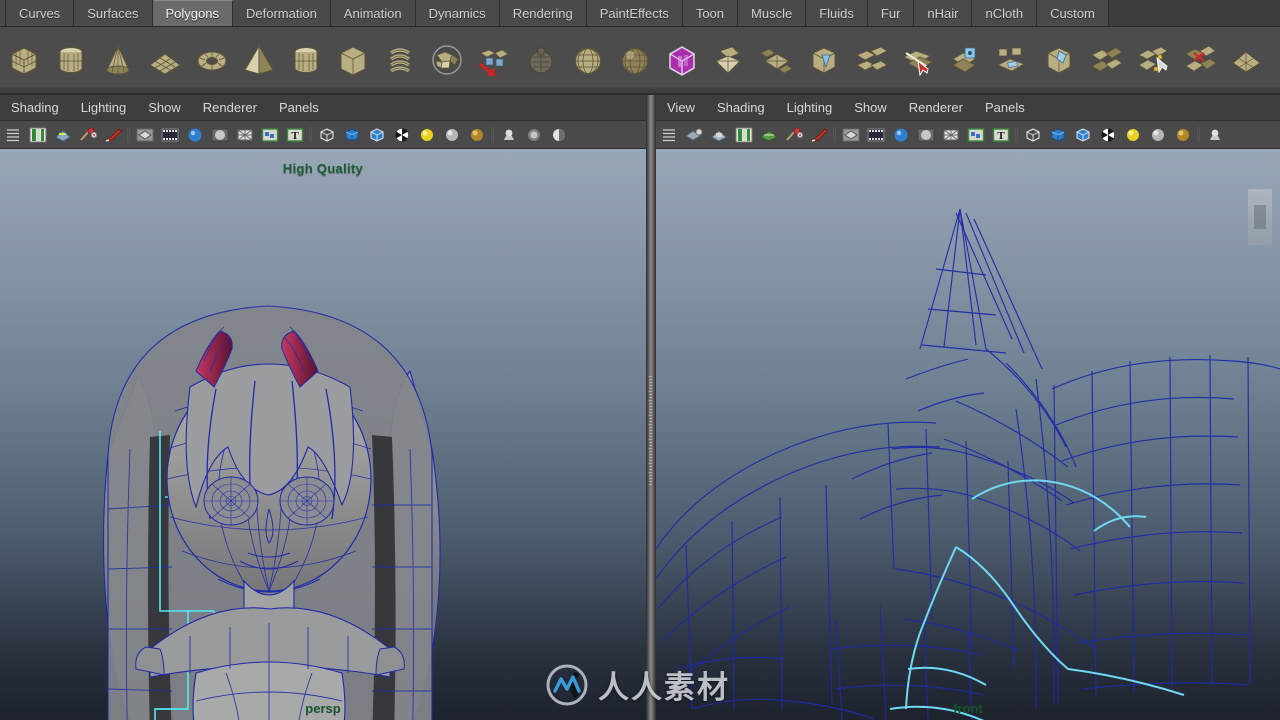 Image resolution: width=1280 pixels, height=720 pixels. Describe the element at coordinates (117, 60) in the screenshot. I see `poly-cone-icon` at that location.